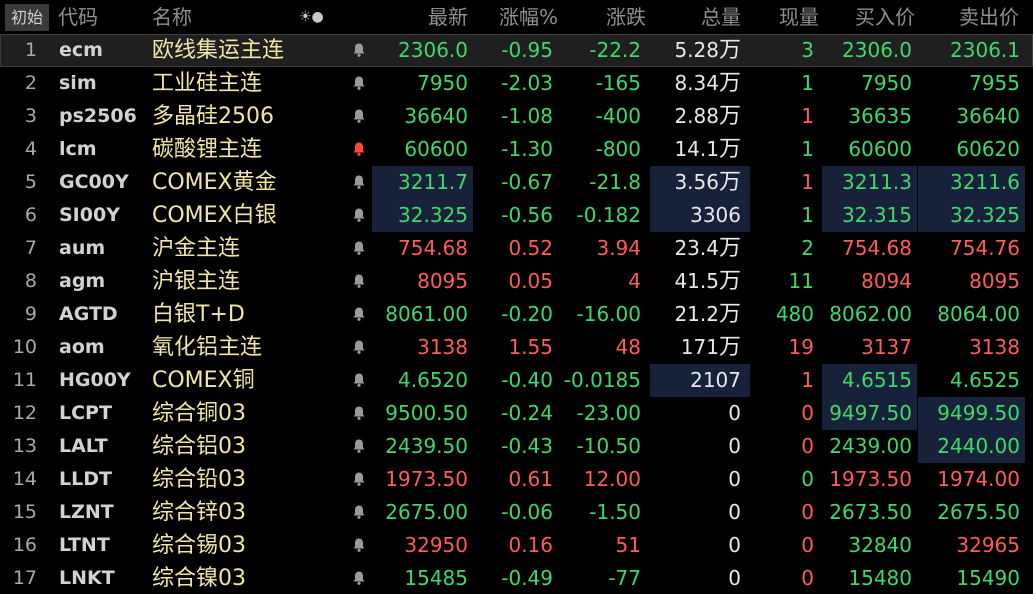  Describe the element at coordinates (978, 512) in the screenshot. I see `ask-price: 2675.50` at that location.